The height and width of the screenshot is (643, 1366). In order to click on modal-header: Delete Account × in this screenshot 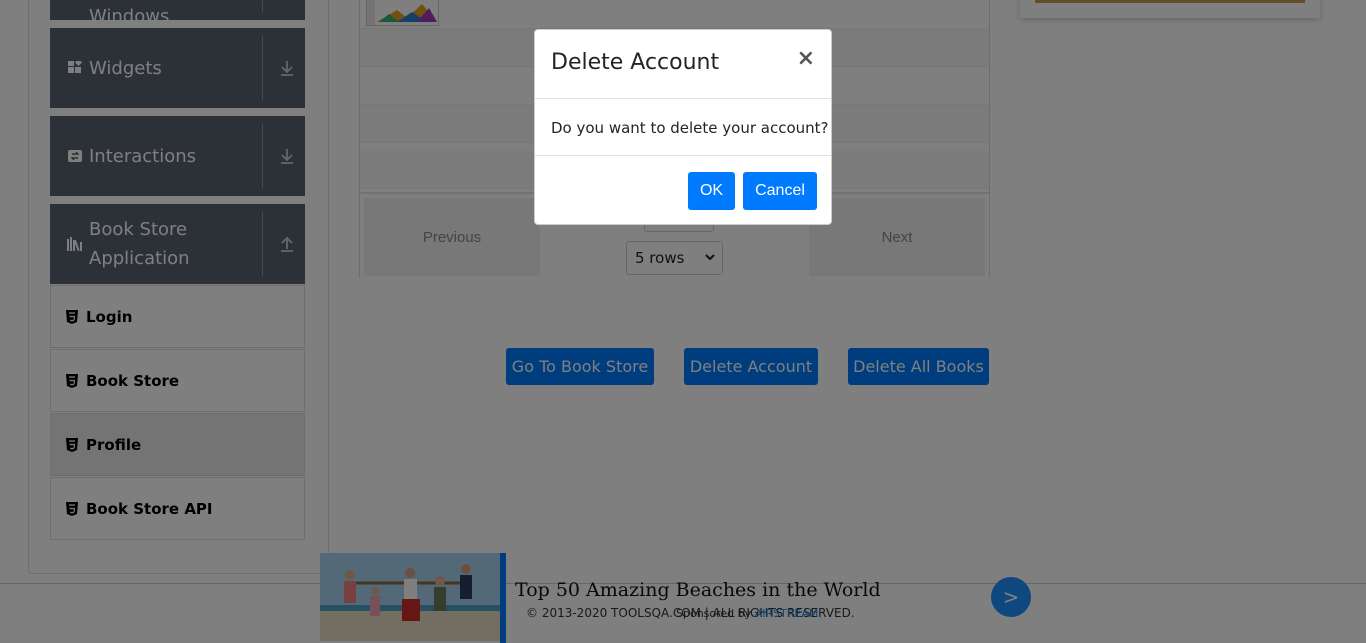, I will do `click(683, 64)`.